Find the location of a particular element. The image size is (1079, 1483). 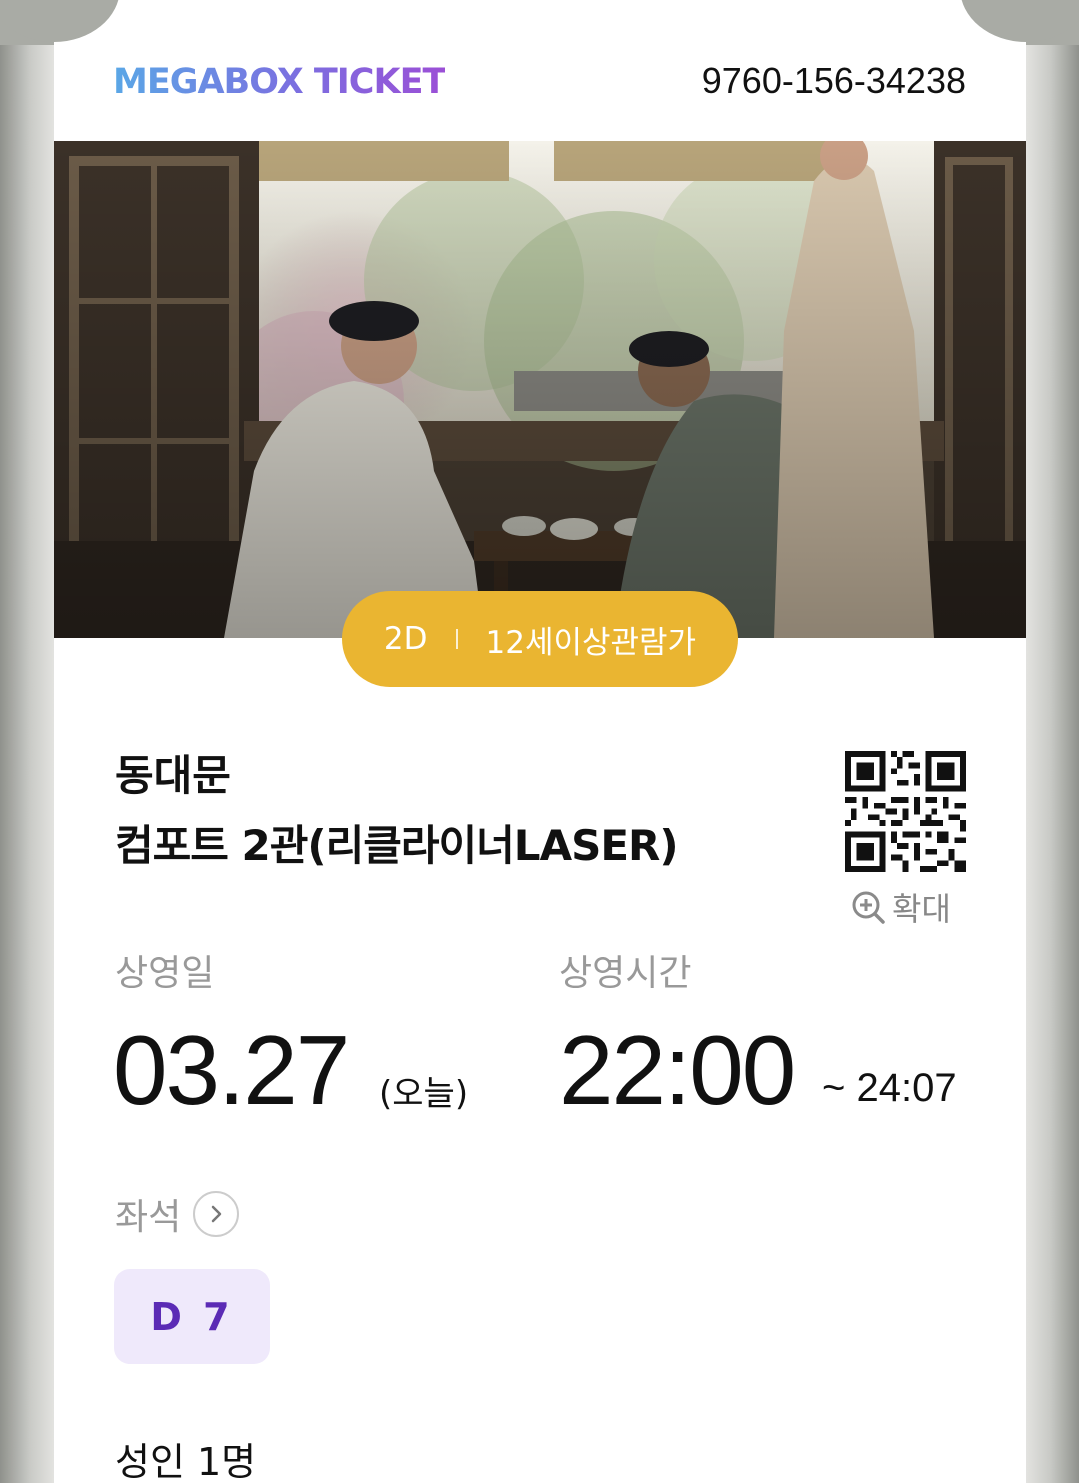

qr-zoom-button: 확대 is located at coordinates (900, 907).